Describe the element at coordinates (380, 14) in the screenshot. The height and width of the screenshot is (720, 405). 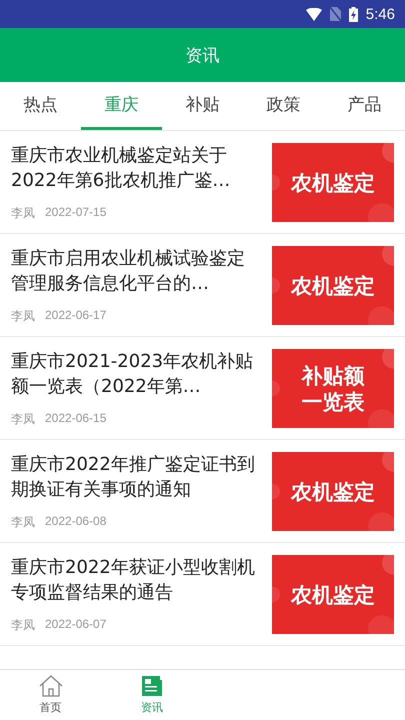
I see `status-time: 5:46` at that location.